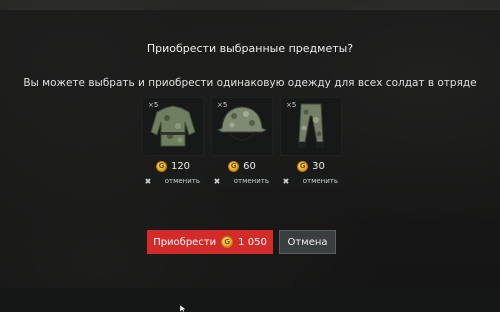 The height and width of the screenshot is (312, 500). I want to click on total-price: 1 050, so click(252, 242).